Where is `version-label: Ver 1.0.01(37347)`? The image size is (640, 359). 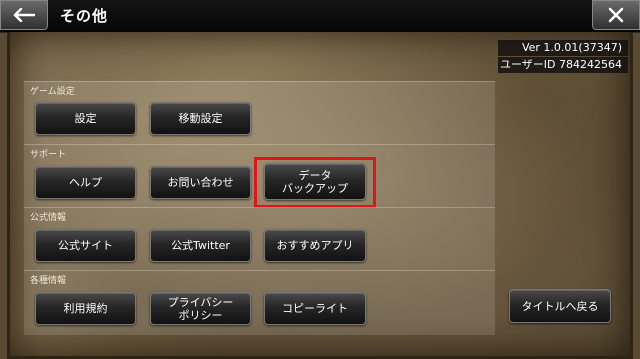
version-label: Ver 1.0.01(37347) is located at coordinates (563, 48).